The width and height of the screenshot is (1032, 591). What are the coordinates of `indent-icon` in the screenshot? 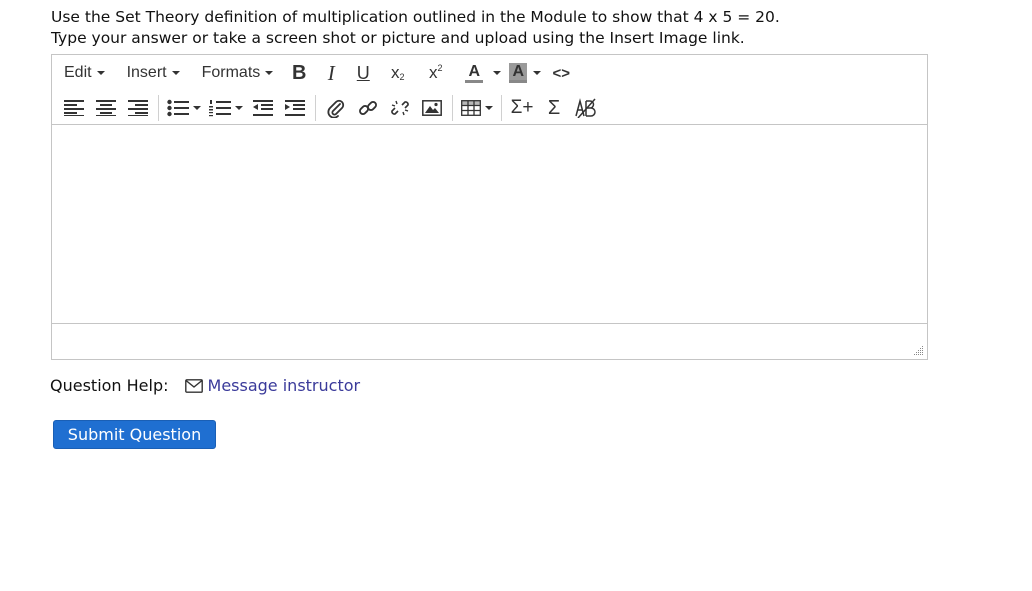 It's located at (295, 108).